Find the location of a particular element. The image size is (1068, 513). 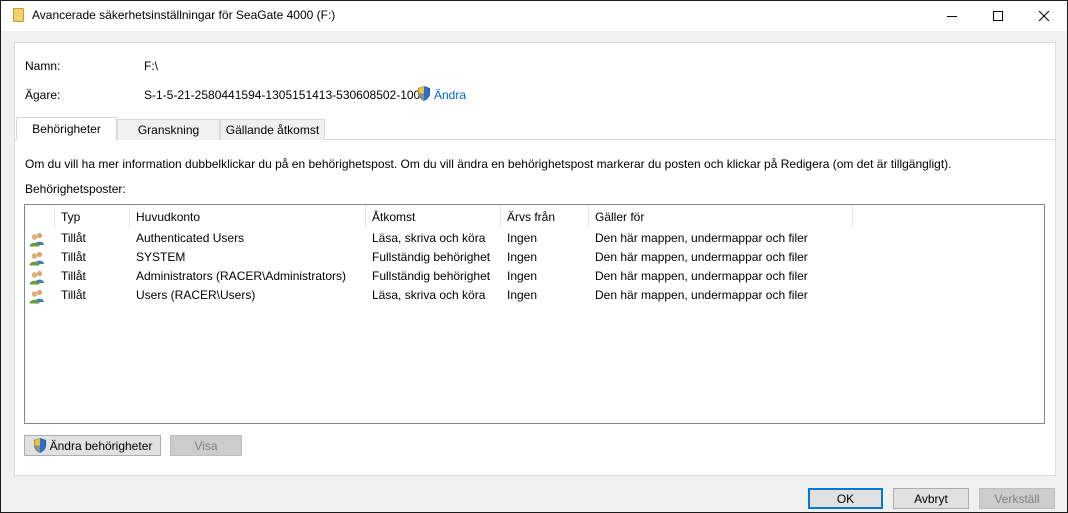

view-button: Visa is located at coordinates (206, 445).